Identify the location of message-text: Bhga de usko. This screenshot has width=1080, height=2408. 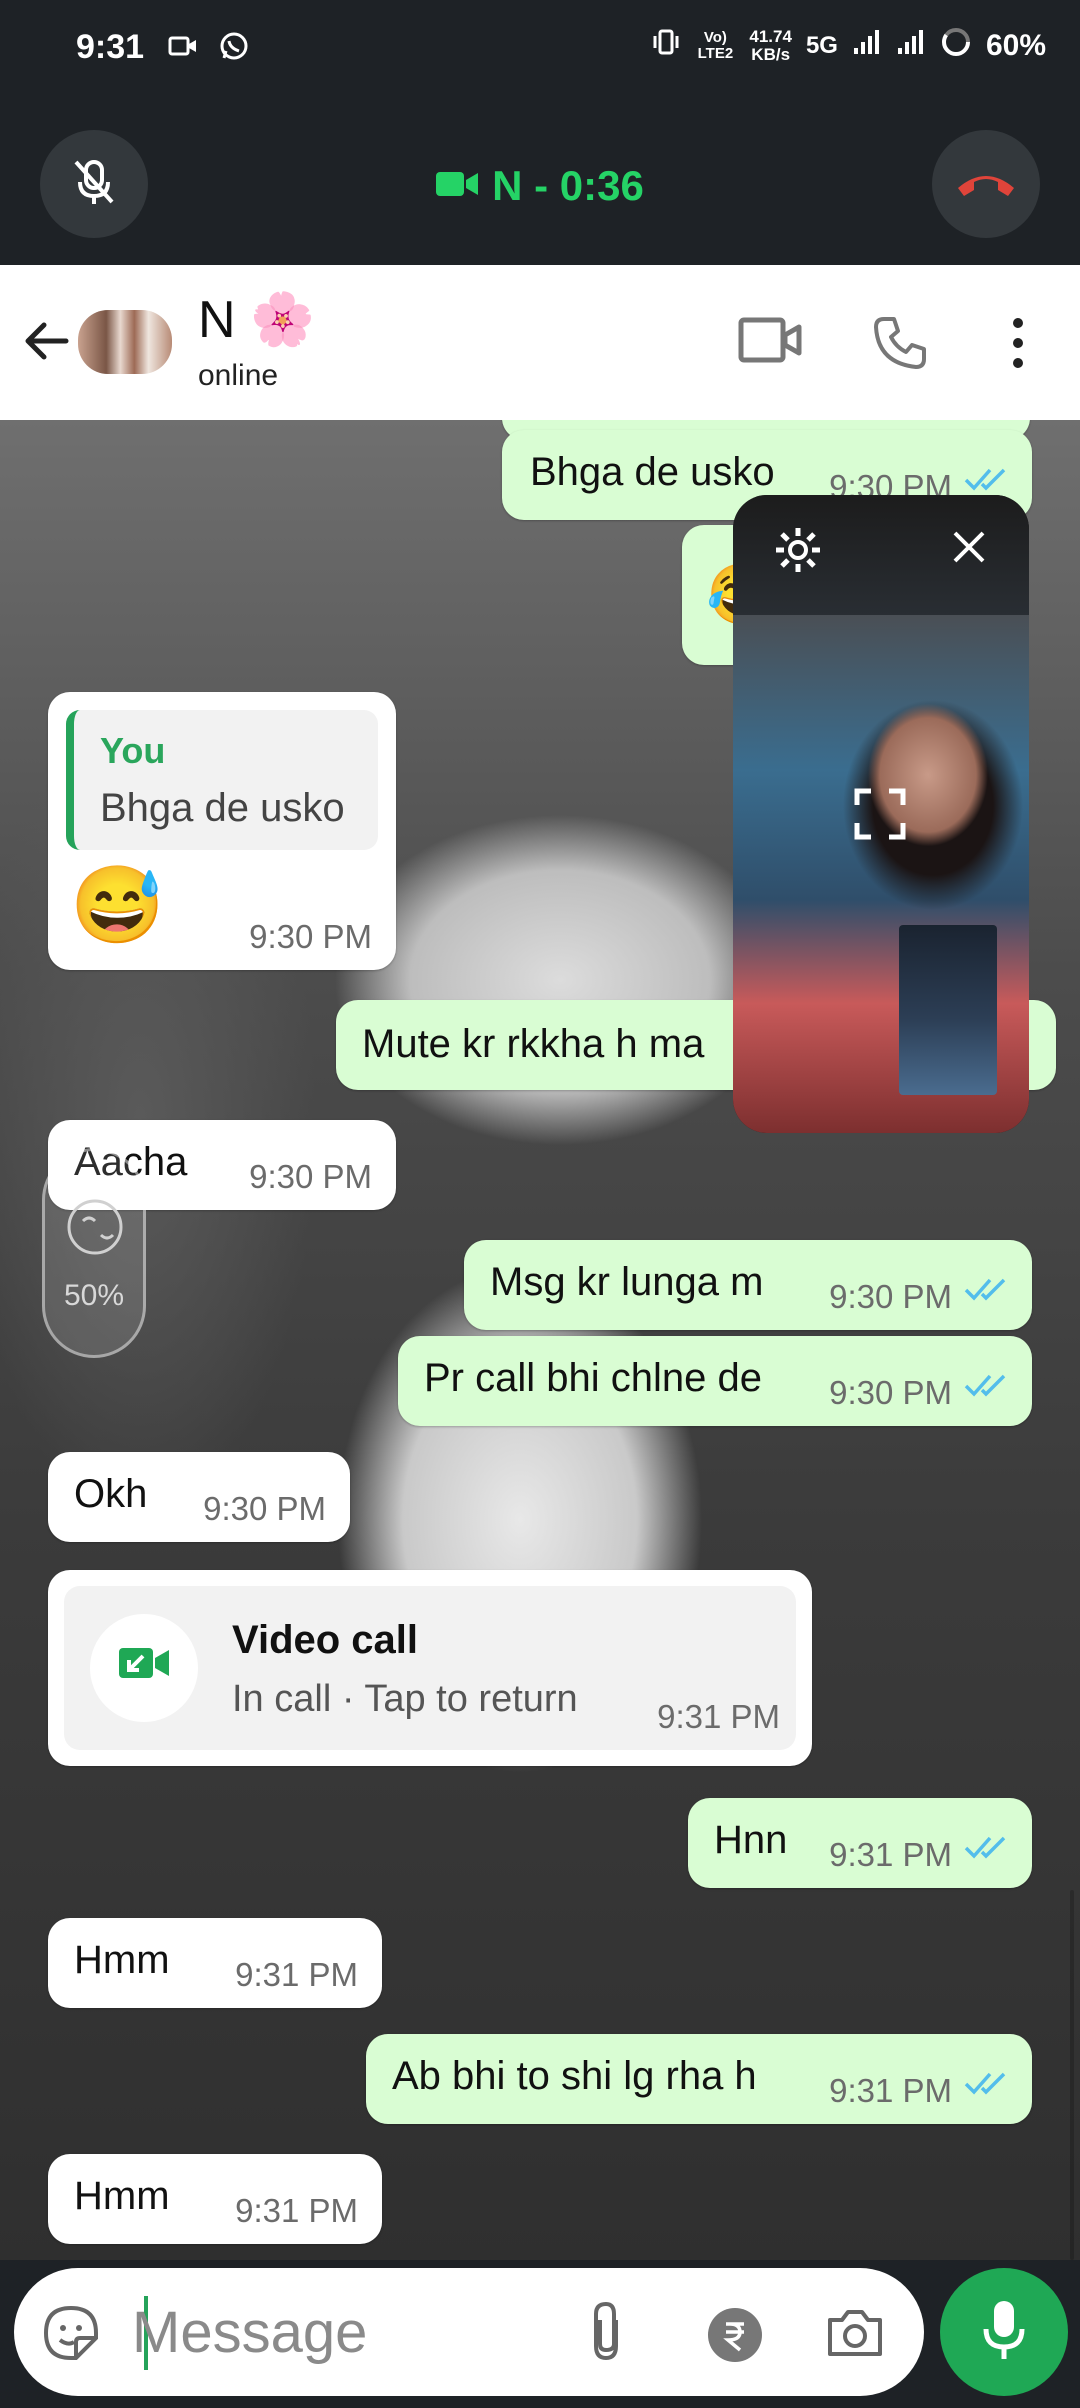
(652, 472).